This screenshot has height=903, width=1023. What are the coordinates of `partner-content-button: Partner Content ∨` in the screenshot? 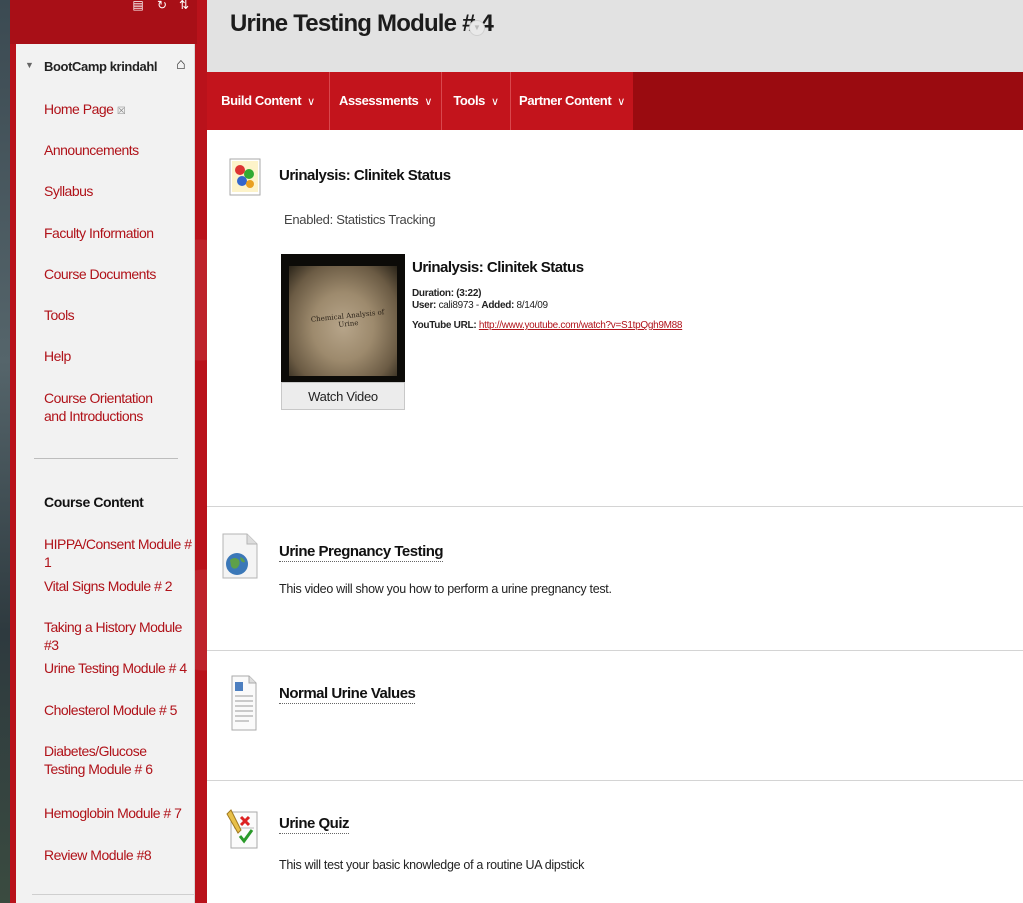 It's located at (572, 101).